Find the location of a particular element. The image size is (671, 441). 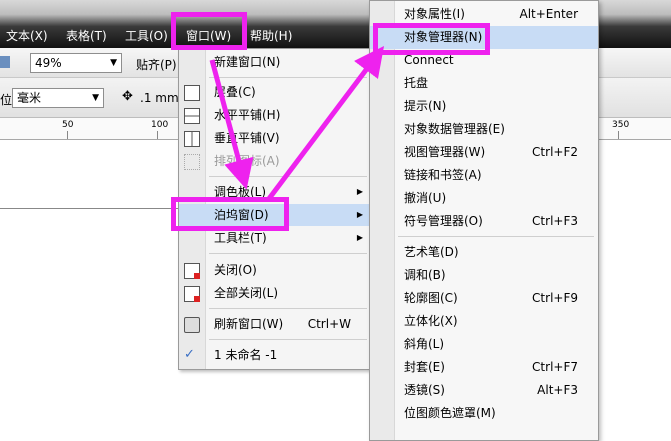

arrow-to-object-manager is located at coordinates (325, 124).